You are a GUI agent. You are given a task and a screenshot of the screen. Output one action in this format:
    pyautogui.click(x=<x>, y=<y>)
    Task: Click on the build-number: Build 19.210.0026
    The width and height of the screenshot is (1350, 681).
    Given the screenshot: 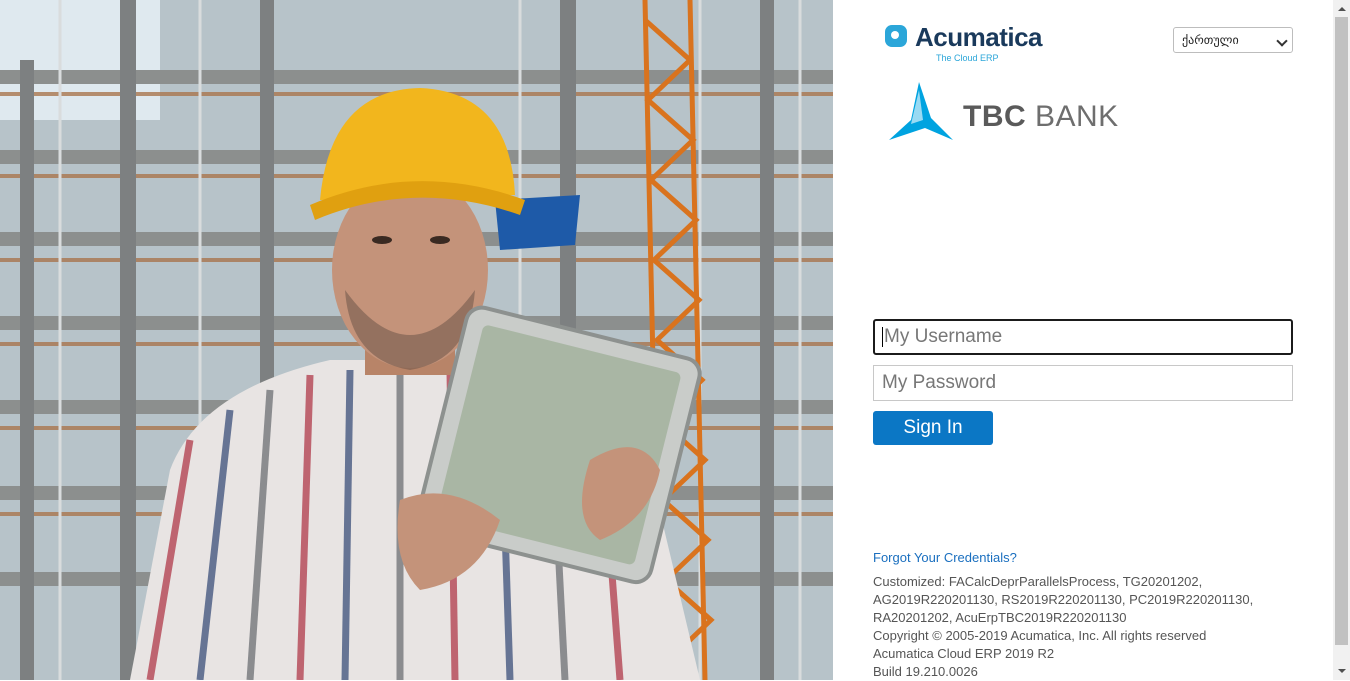 What is the action you would take?
    pyautogui.click(x=925, y=671)
    